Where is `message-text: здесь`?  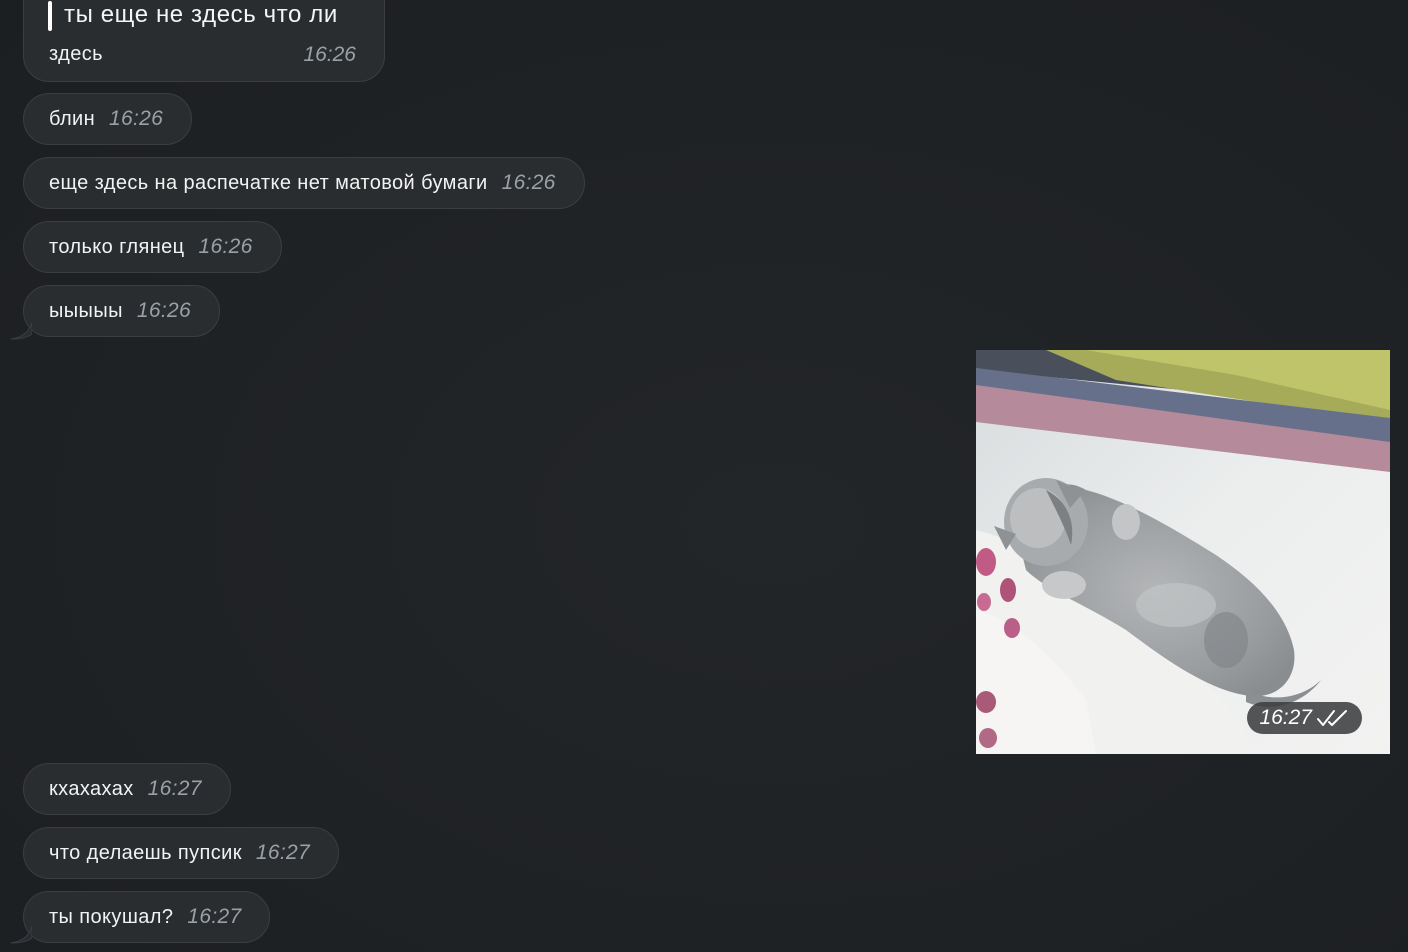
message-text: здесь is located at coordinates (76, 54).